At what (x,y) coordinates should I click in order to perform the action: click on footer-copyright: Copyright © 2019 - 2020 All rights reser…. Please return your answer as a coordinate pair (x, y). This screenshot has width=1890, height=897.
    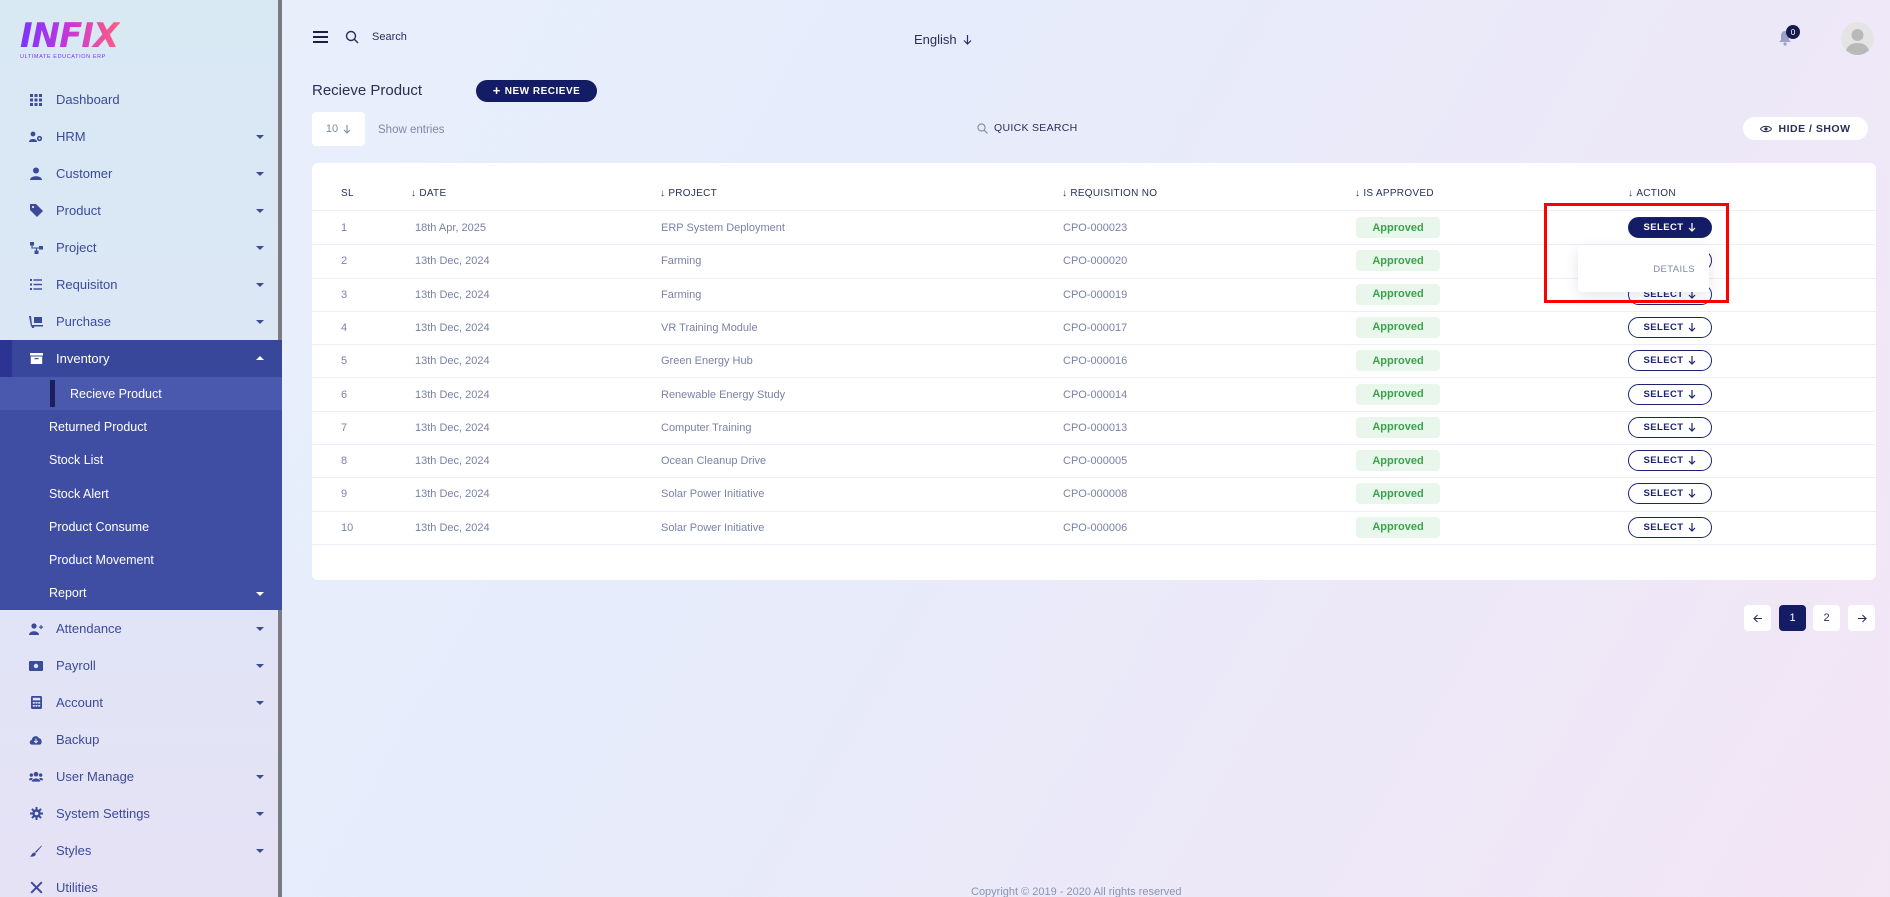
    Looking at the image, I should click on (1076, 891).